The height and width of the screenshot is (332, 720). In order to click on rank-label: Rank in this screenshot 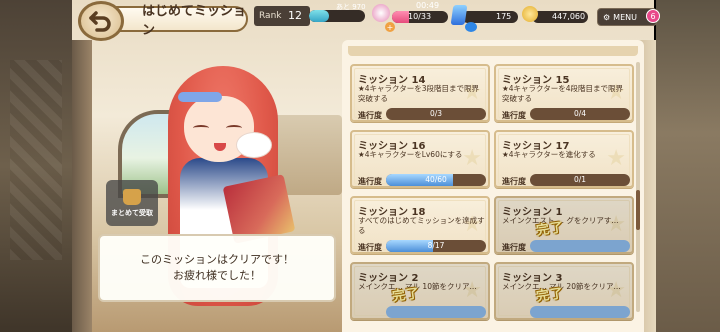, I will do `click(270, 16)`.